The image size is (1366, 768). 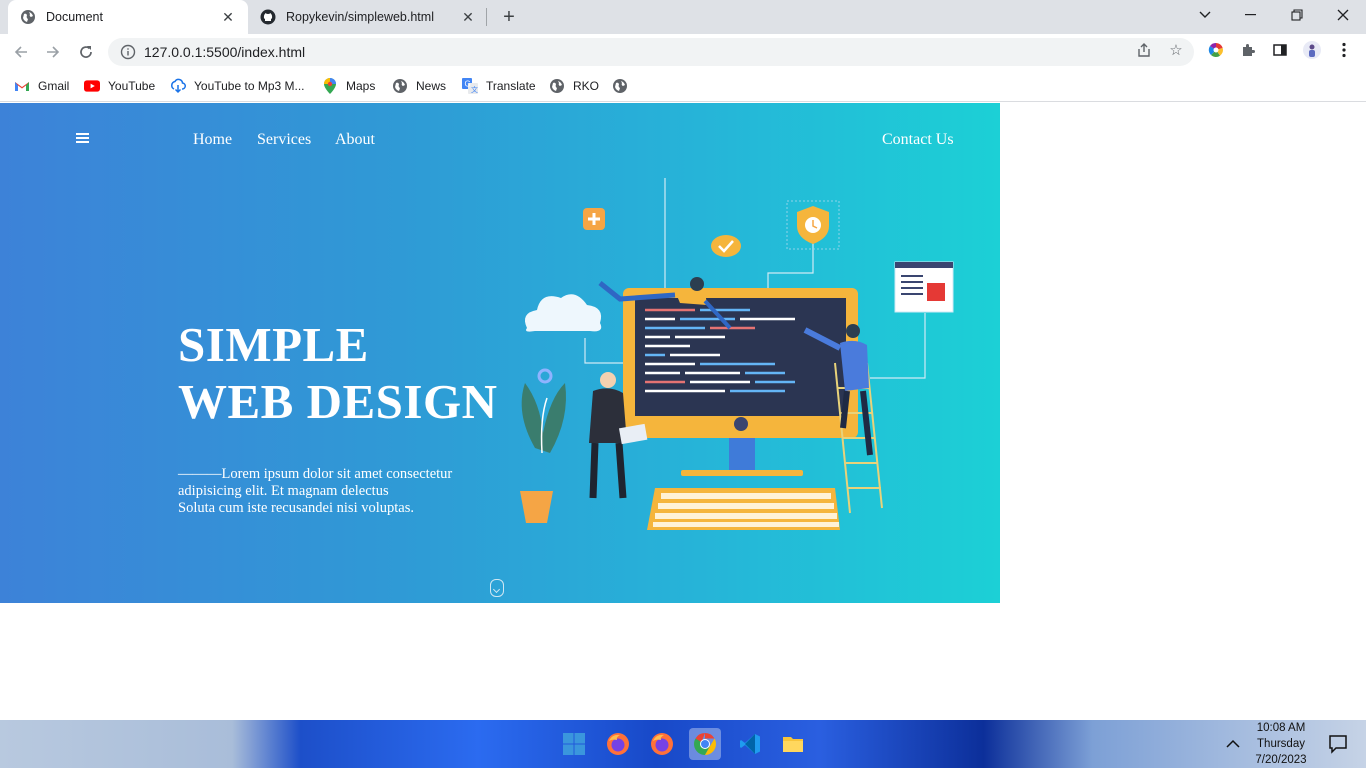 What do you see at coordinates (53, 52) in the screenshot?
I see `forward-icon` at bounding box center [53, 52].